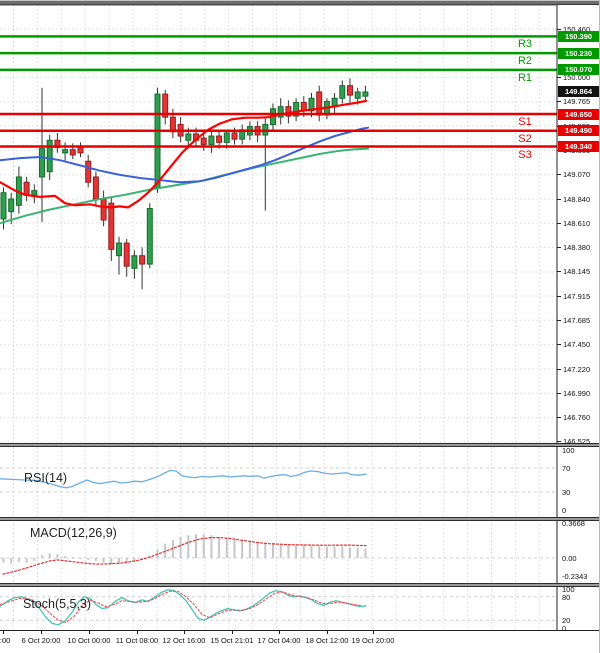 This screenshot has width=600, height=653. Describe the element at coordinates (73, 533) in the screenshot. I see `macd-panel-label: MACD(12,26,9)` at that location.